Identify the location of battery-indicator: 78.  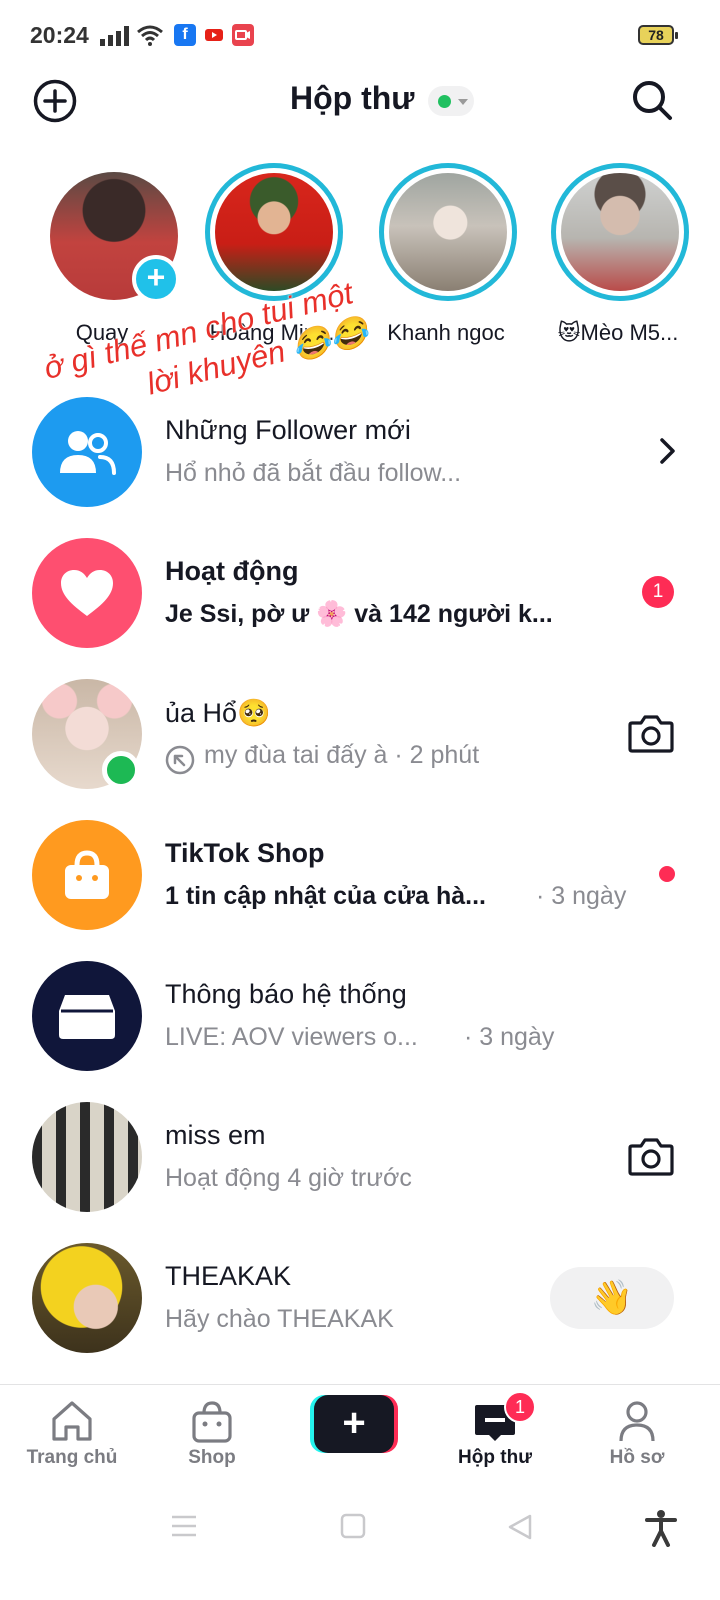
(658, 35).